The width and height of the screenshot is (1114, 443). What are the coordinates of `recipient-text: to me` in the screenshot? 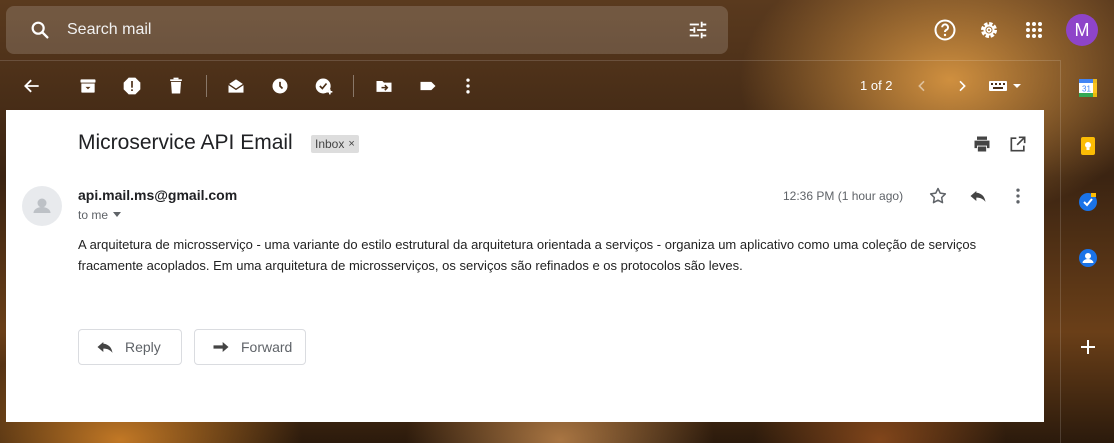 It's located at (93, 215).